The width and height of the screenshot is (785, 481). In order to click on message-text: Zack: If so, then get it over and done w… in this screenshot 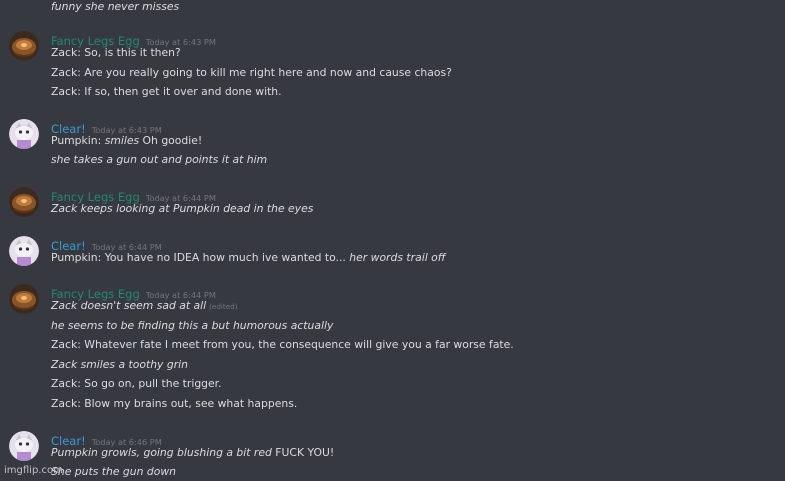, I will do `click(166, 91)`.